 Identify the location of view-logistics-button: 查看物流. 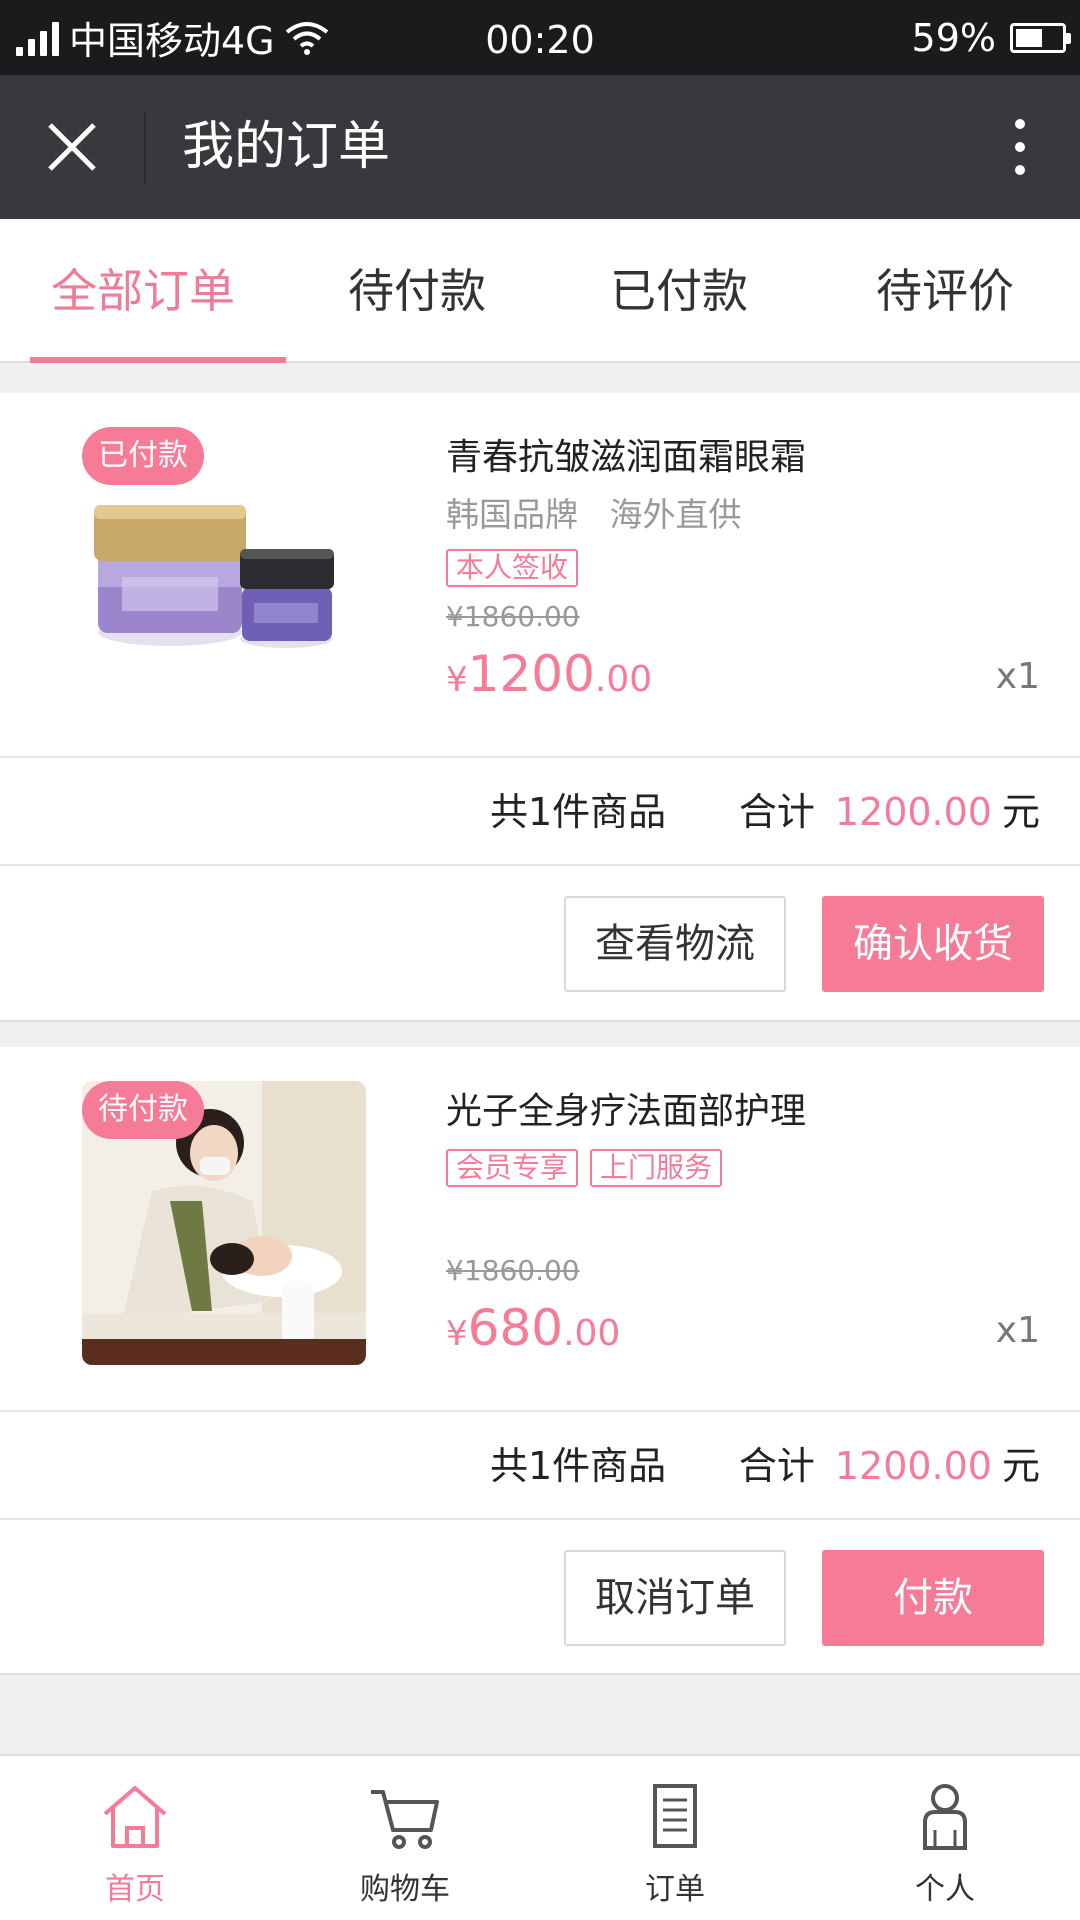
(675, 944).